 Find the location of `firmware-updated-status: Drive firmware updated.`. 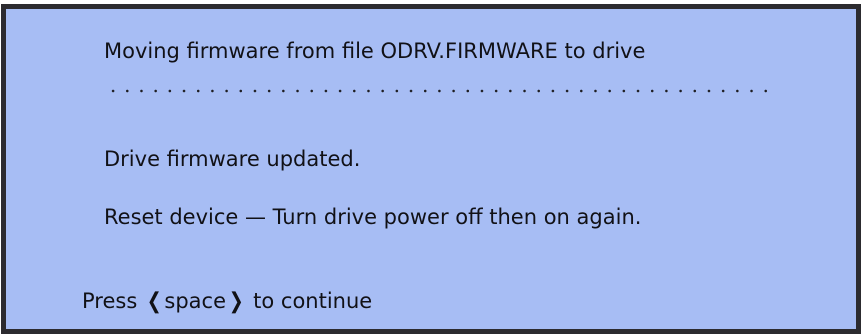

firmware-updated-status: Drive firmware updated. is located at coordinates (232, 159).